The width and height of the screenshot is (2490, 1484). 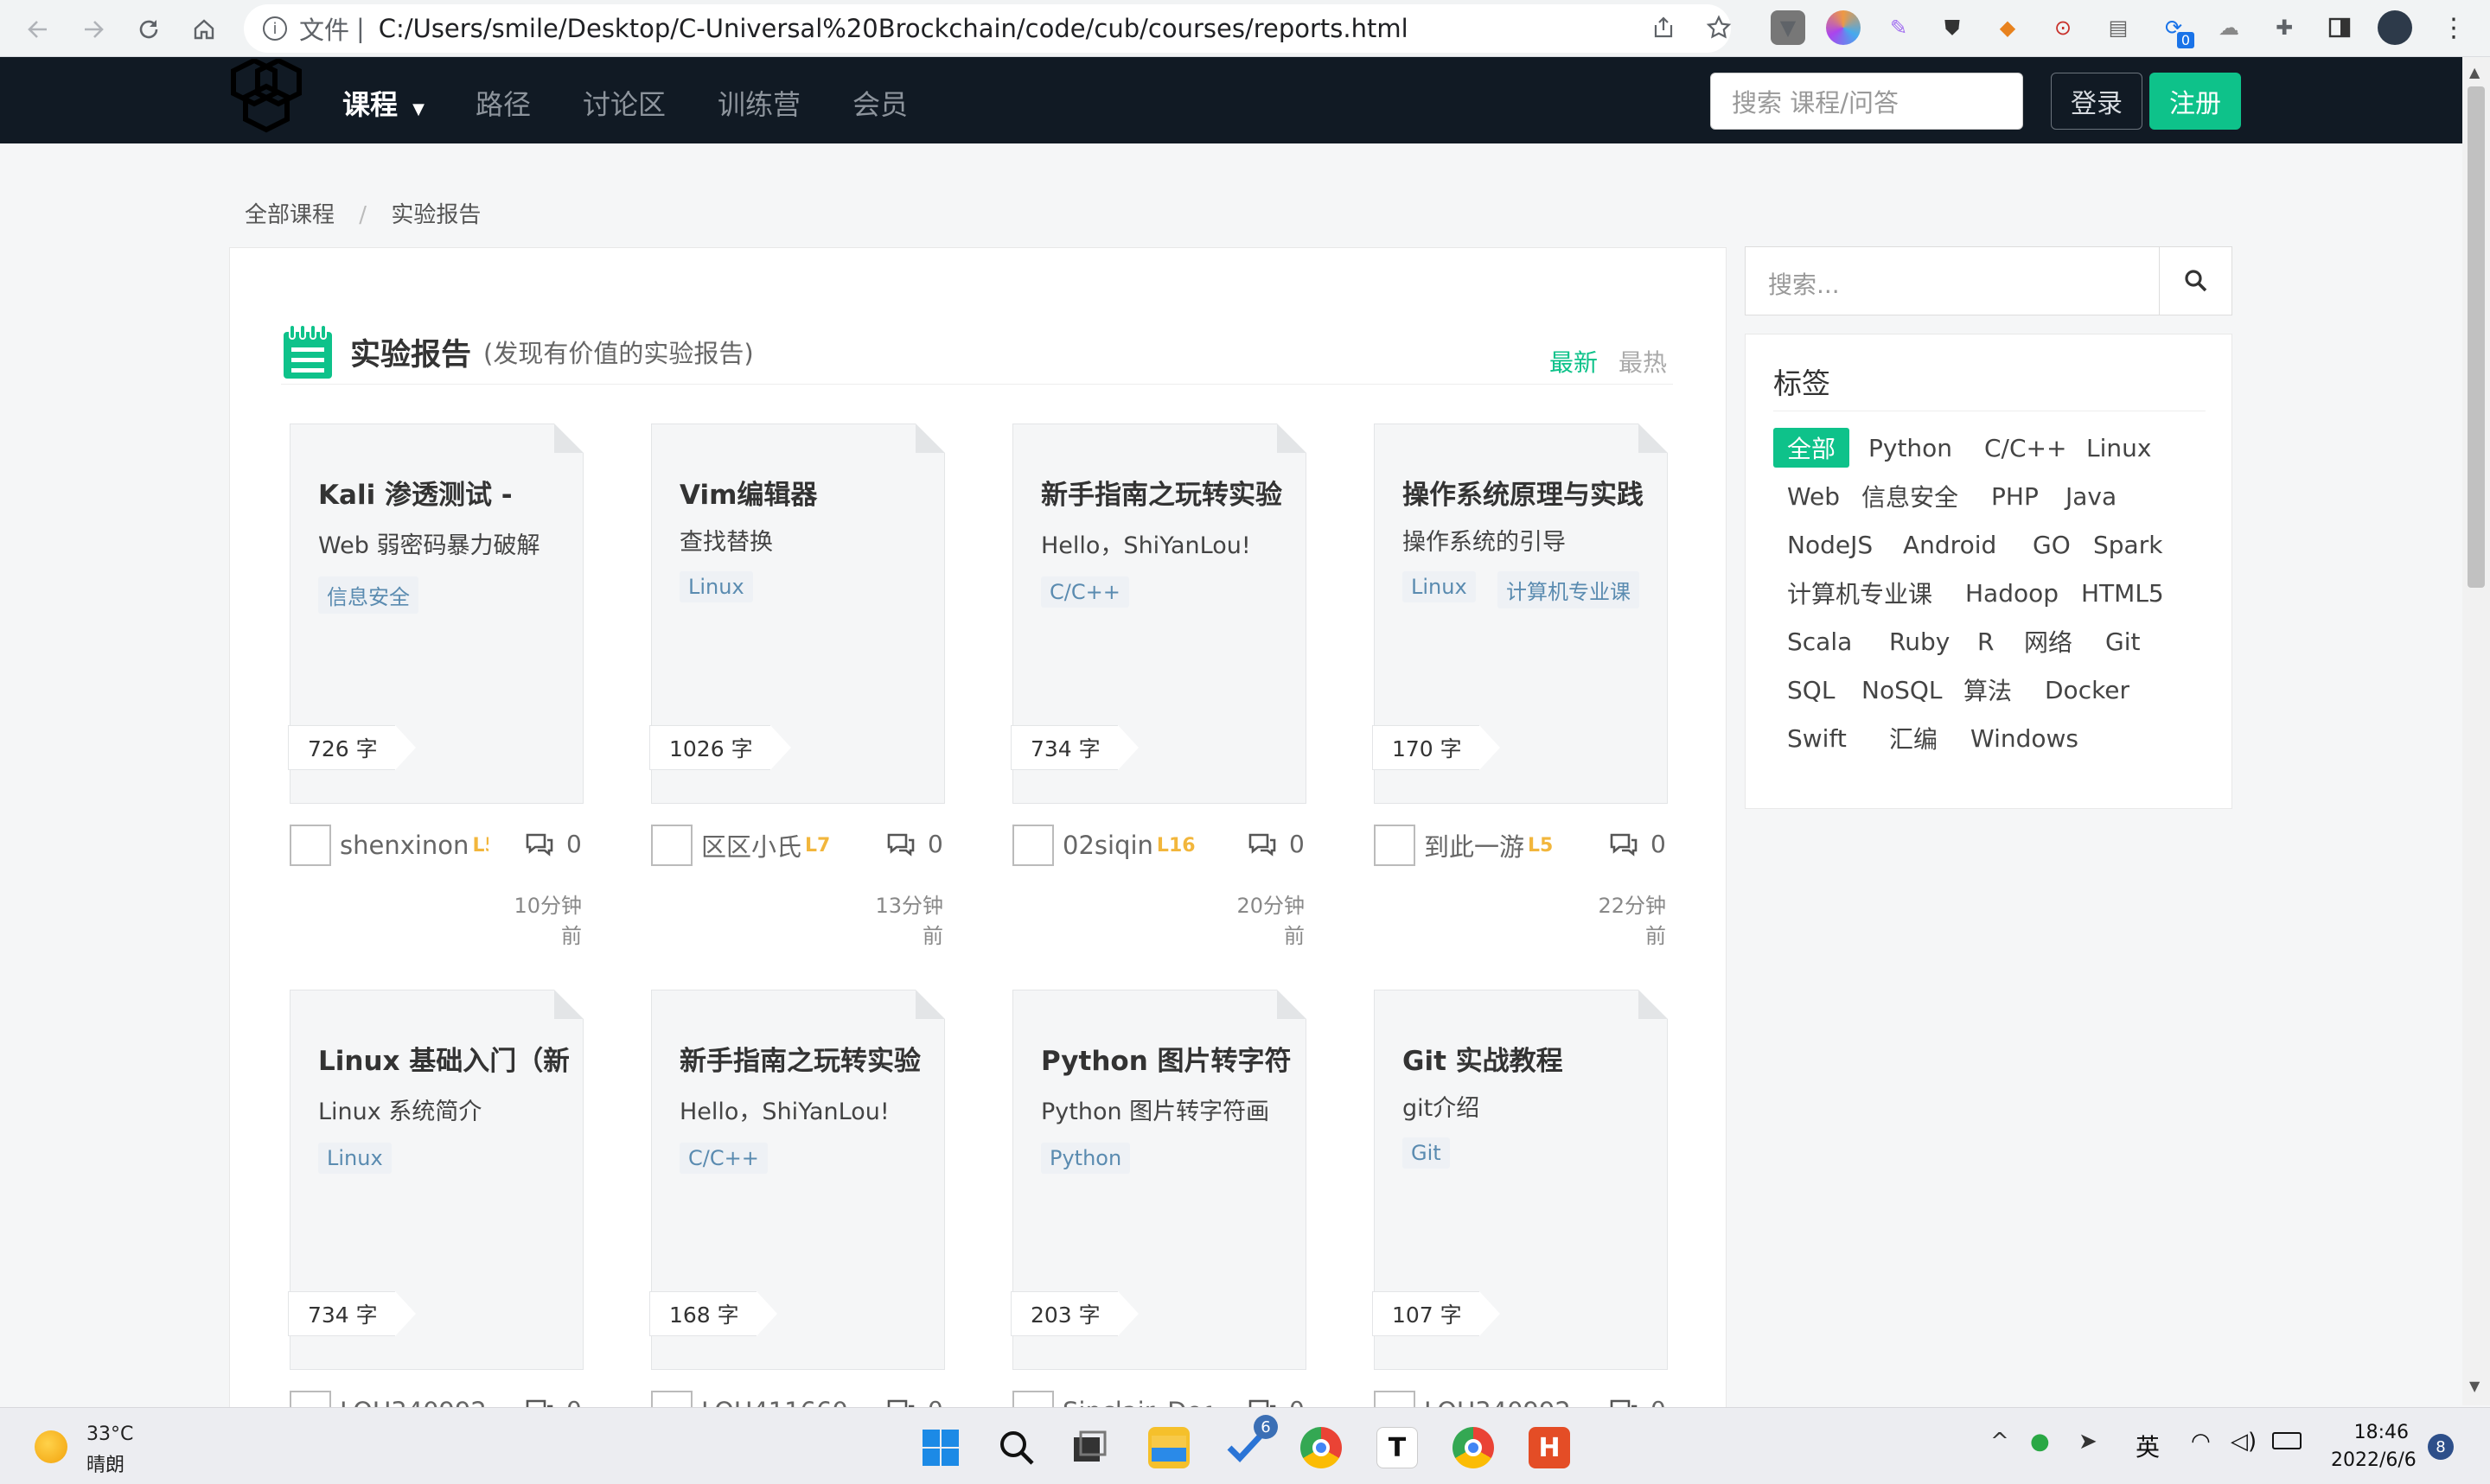 What do you see at coordinates (1527, 493) in the screenshot?
I see `report-title: 操作系统原理与实践` at bounding box center [1527, 493].